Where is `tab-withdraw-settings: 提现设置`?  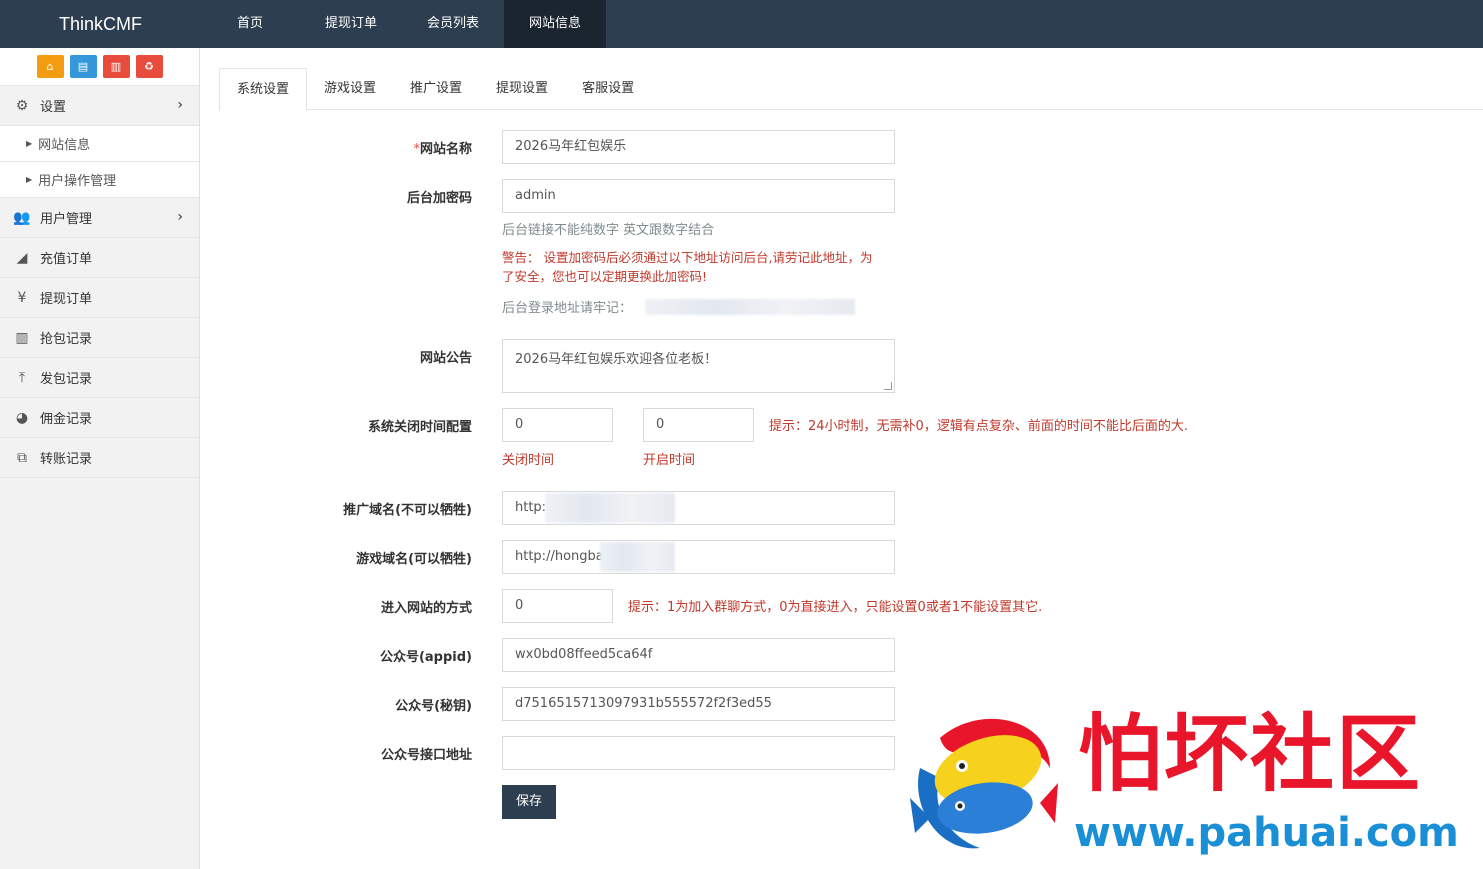
tab-withdraw-settings: 提现设置 is located at coordinates (522, 89).